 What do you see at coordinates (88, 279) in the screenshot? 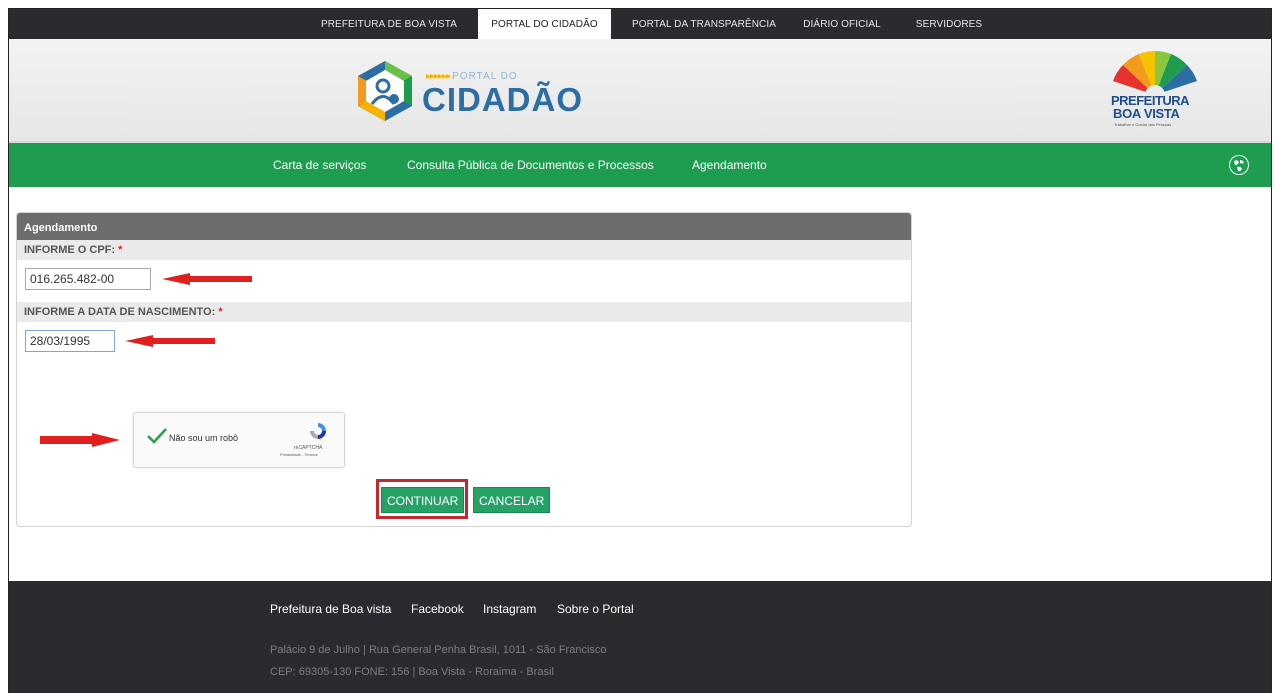
I see `cpf-input` at bounding box center [88, 279].